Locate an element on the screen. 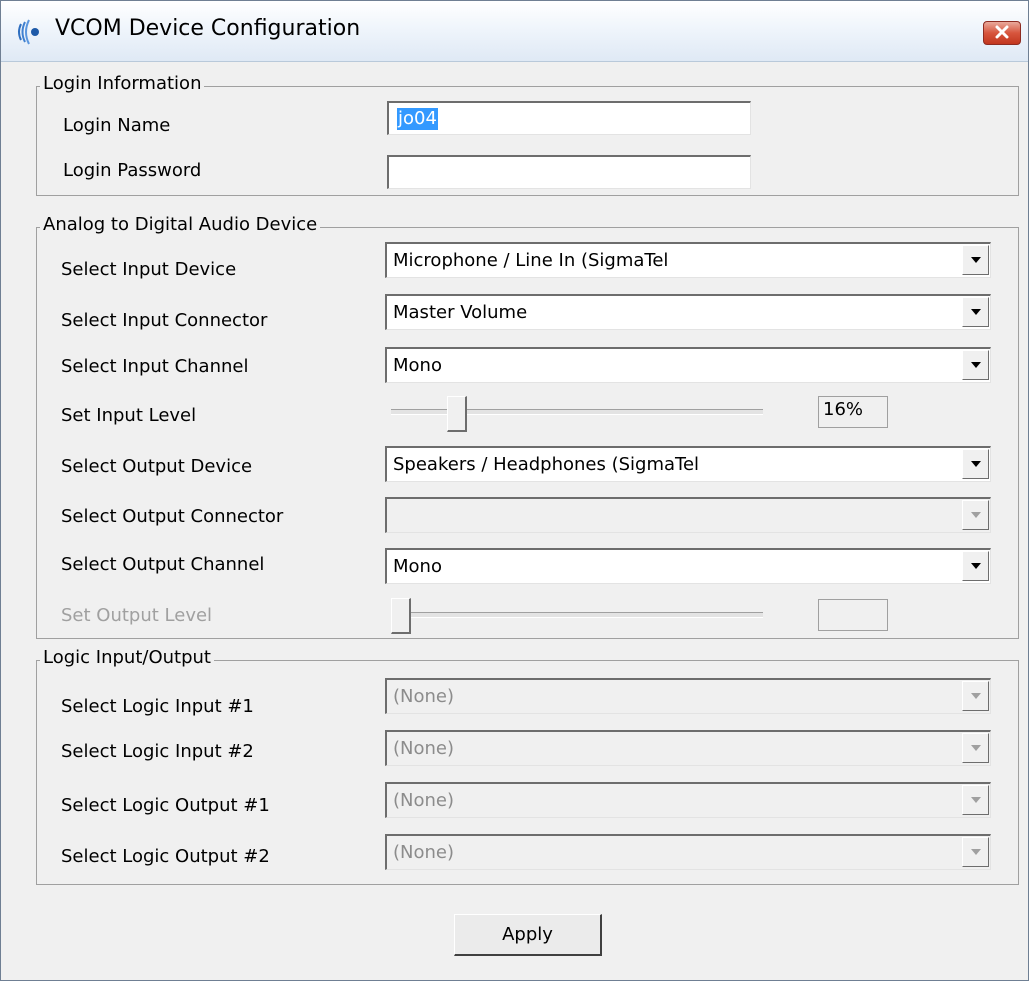 The height and width of the screenshot is (981, 1029). output-channel-select: Mono is located at coordinates (688, 566).